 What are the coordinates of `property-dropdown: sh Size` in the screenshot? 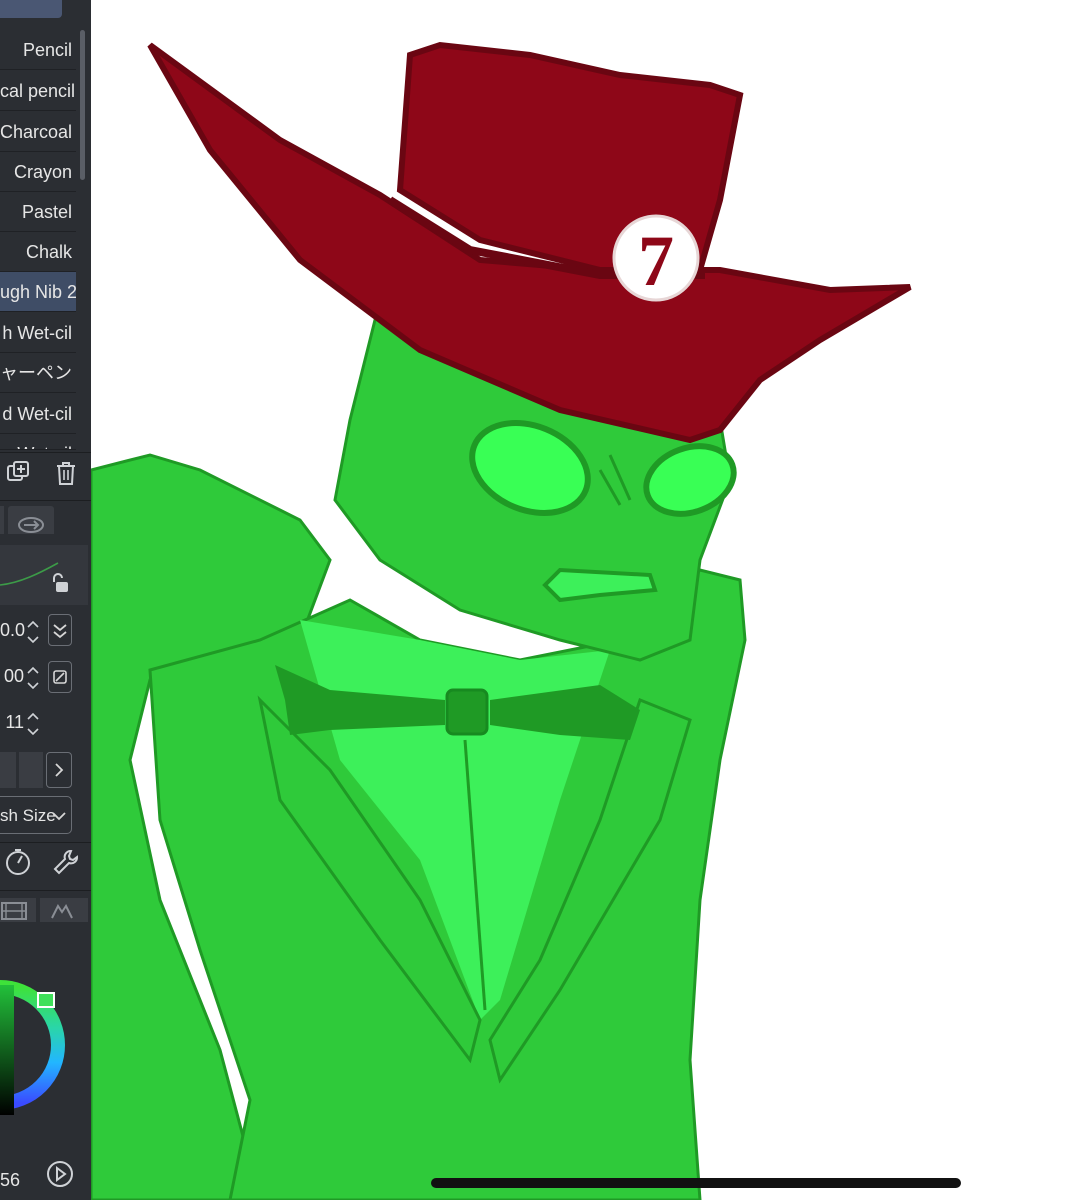 It's located at (36, 815).